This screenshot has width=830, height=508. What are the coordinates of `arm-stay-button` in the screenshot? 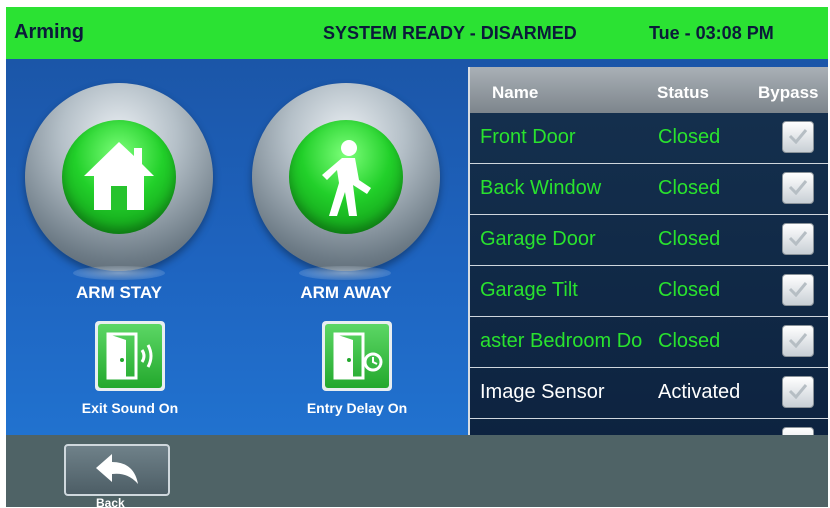 It's located at (119, 177).